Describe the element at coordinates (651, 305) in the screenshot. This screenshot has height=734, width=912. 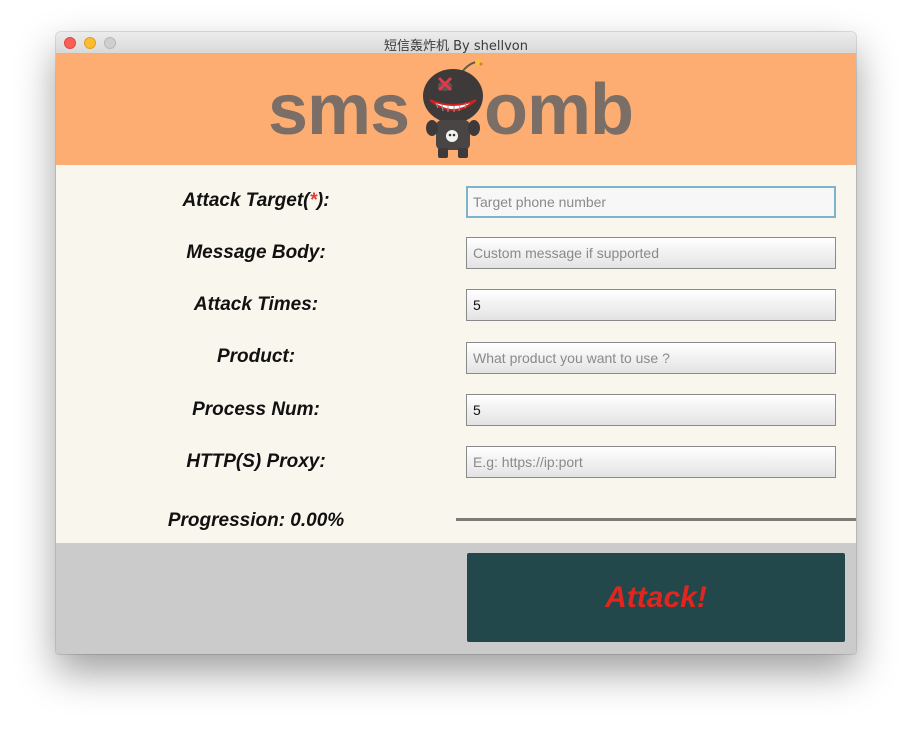
I see `attack-times-input` at that location.